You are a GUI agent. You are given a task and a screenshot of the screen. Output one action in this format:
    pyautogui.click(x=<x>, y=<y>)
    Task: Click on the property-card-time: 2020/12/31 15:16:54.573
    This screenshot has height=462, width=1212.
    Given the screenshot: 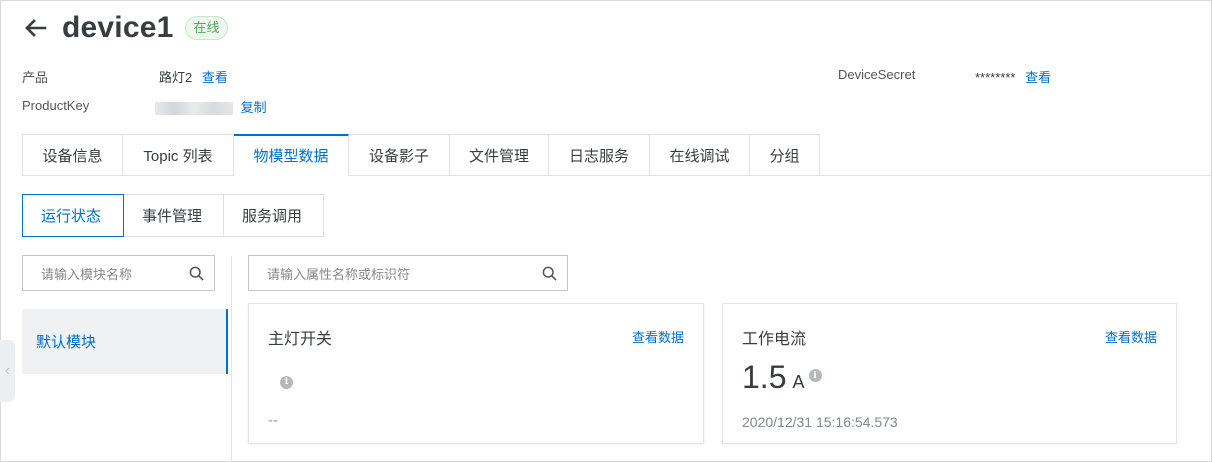 What is the action you would take?
    pyautogui.click(x=820, y=422)
    